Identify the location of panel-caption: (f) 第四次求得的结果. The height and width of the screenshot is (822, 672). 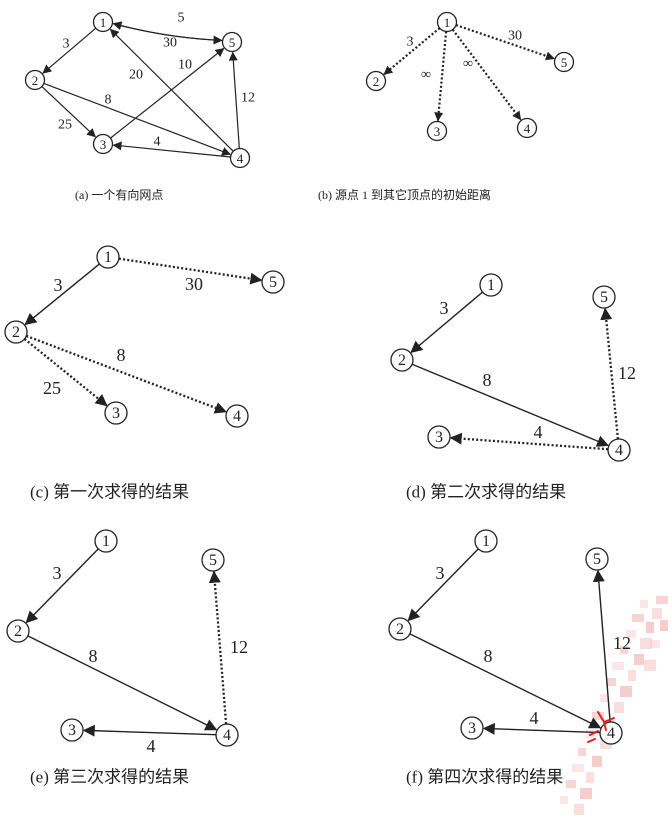
(484, 777).